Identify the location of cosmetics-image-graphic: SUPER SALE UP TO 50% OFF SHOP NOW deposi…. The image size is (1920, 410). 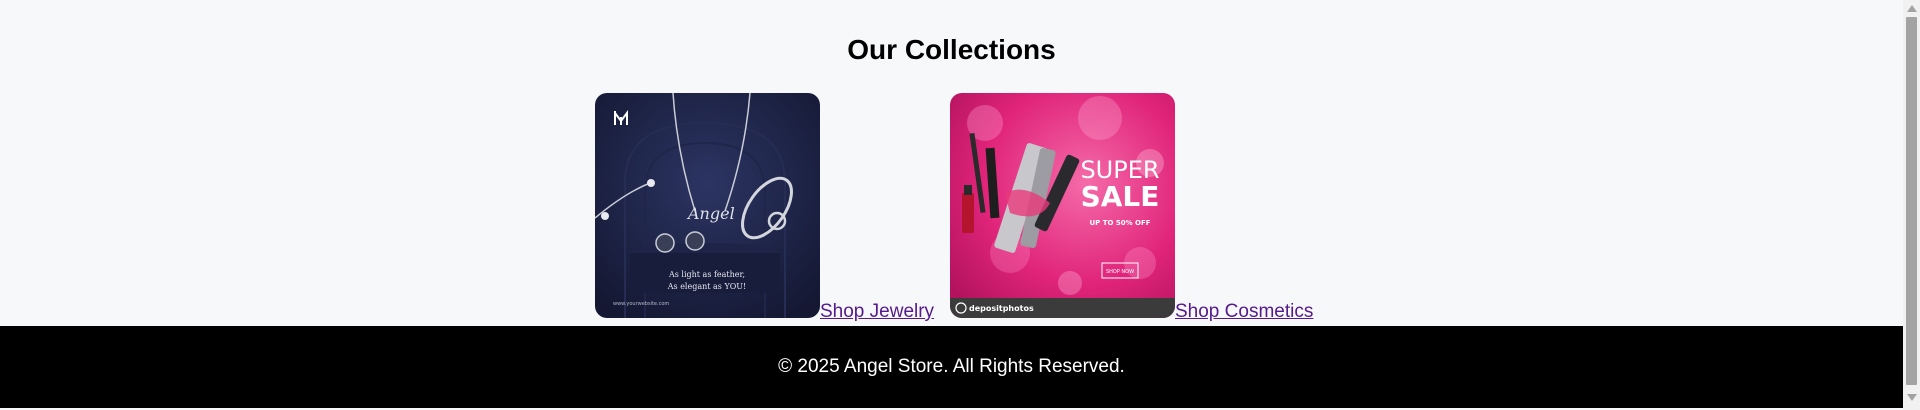
(1062, 205).